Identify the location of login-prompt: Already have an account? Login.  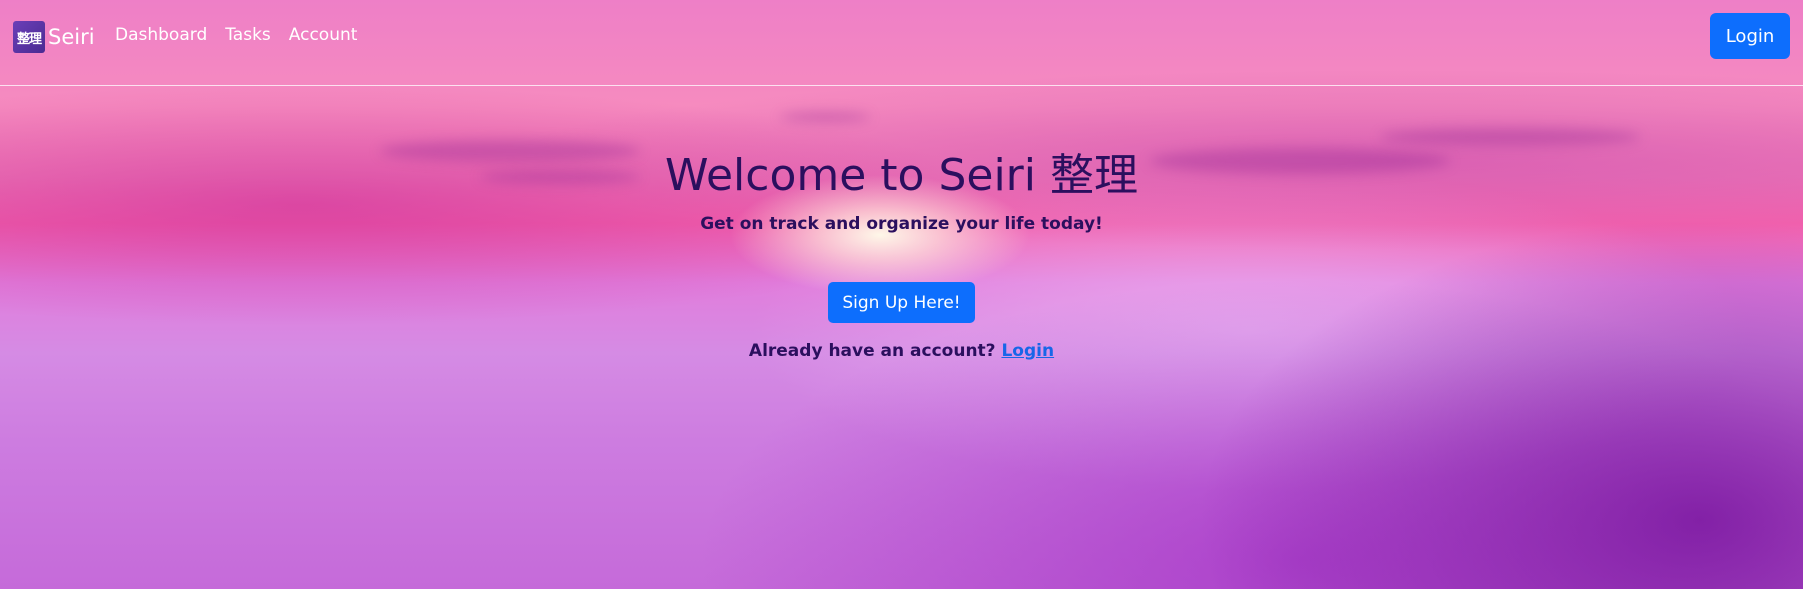
(901, 351).